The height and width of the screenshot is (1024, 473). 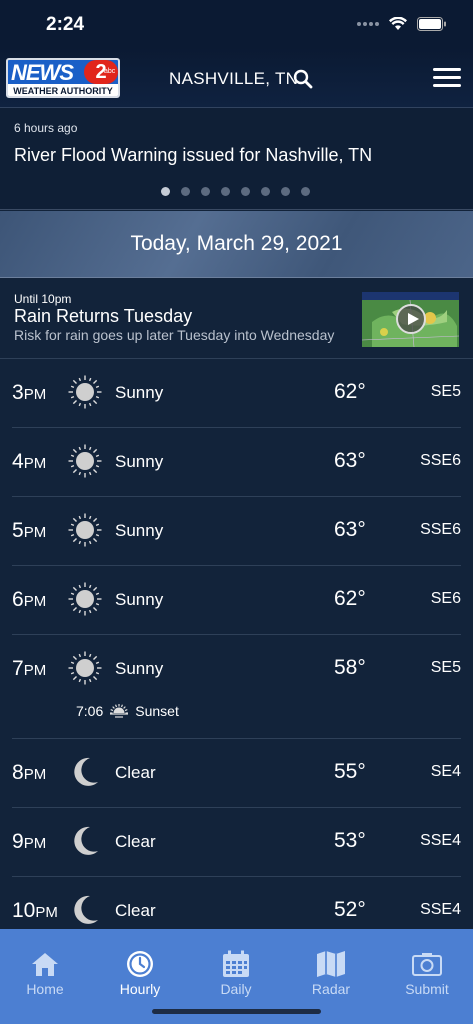 I want to click on camera-icon, so click(x=427, y=964).